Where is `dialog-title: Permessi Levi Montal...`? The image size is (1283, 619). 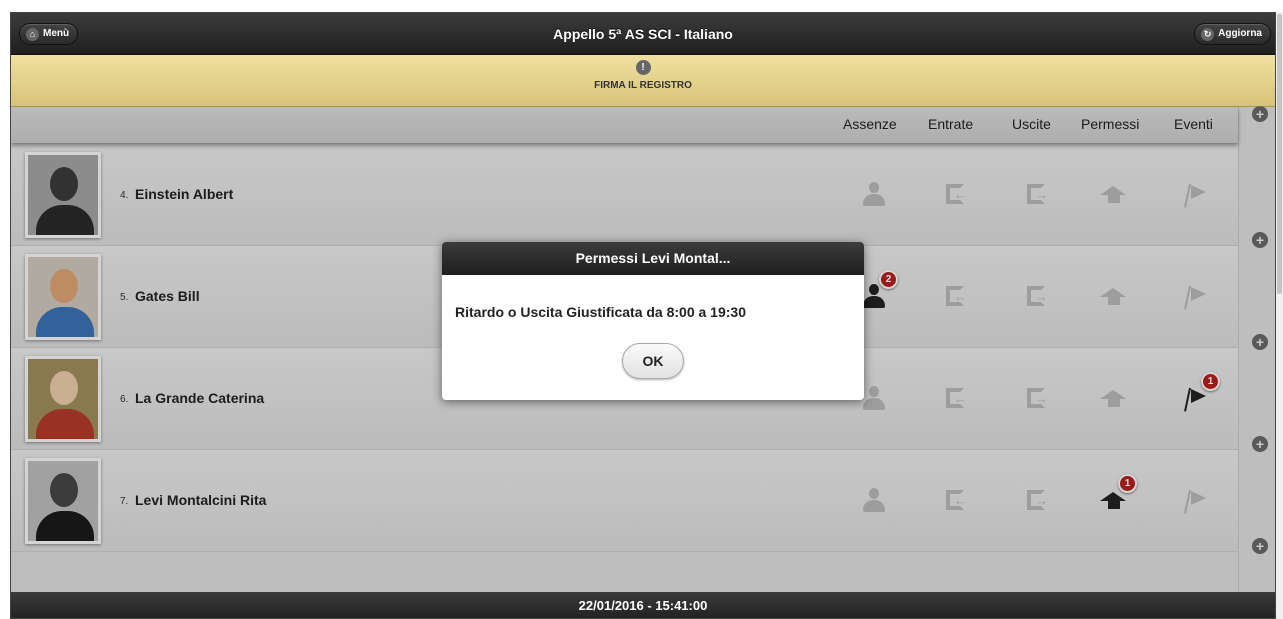
dialog-title: Permessi Levi Montal... is located at coordinates (653, 258).